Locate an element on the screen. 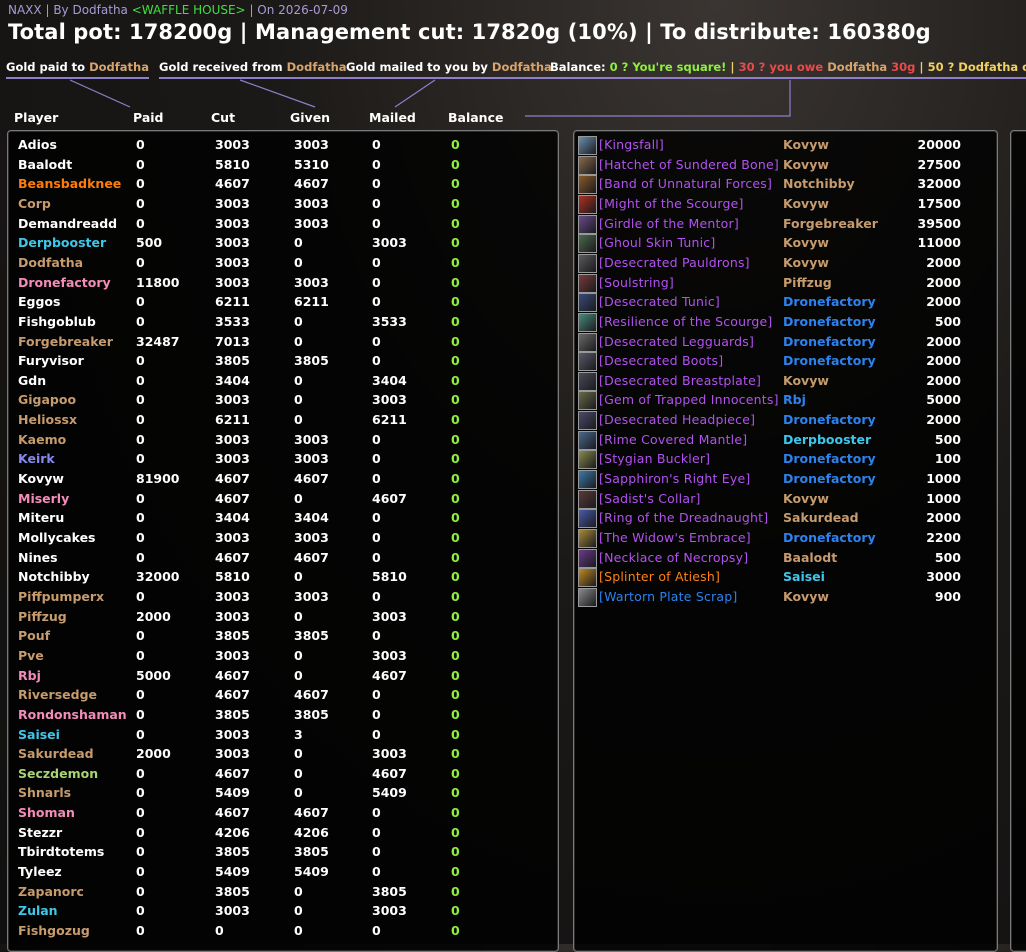 This screenshot has height=952, width=1026. mailed-value: 4607 is located at coordinates (389, 498).